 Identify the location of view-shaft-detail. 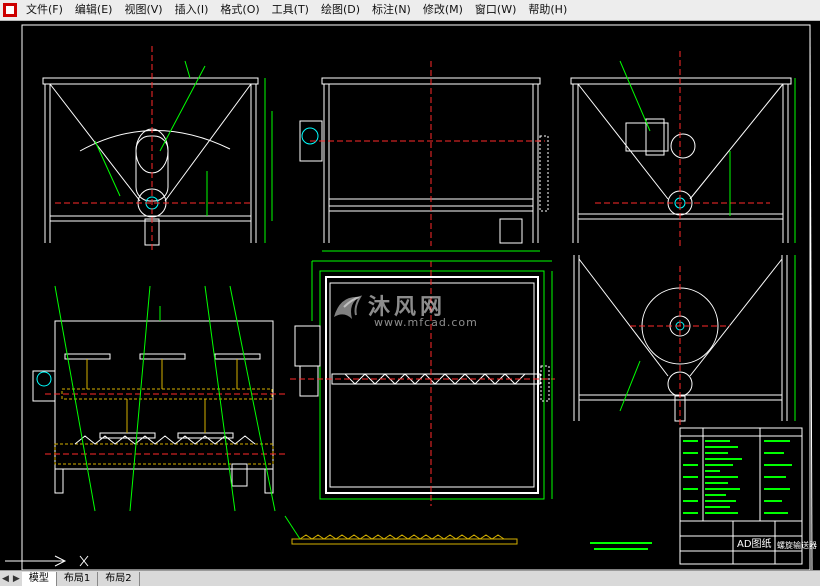
(401, 530).